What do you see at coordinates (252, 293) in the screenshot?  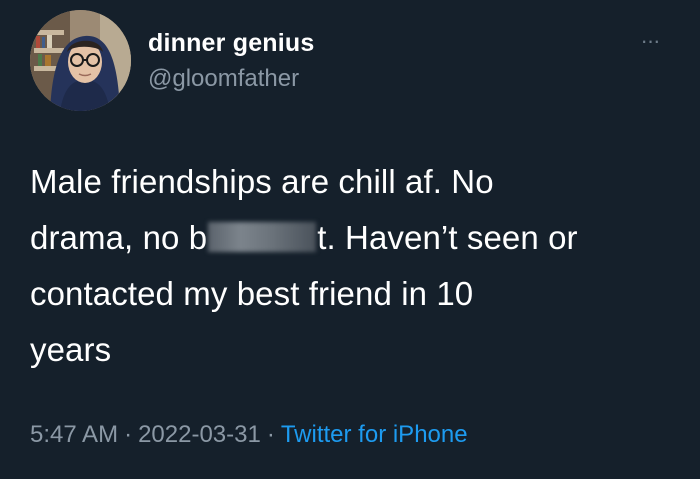 I see `tweet-line: contacted my best friend in 10` at bounding box center [252, 293].